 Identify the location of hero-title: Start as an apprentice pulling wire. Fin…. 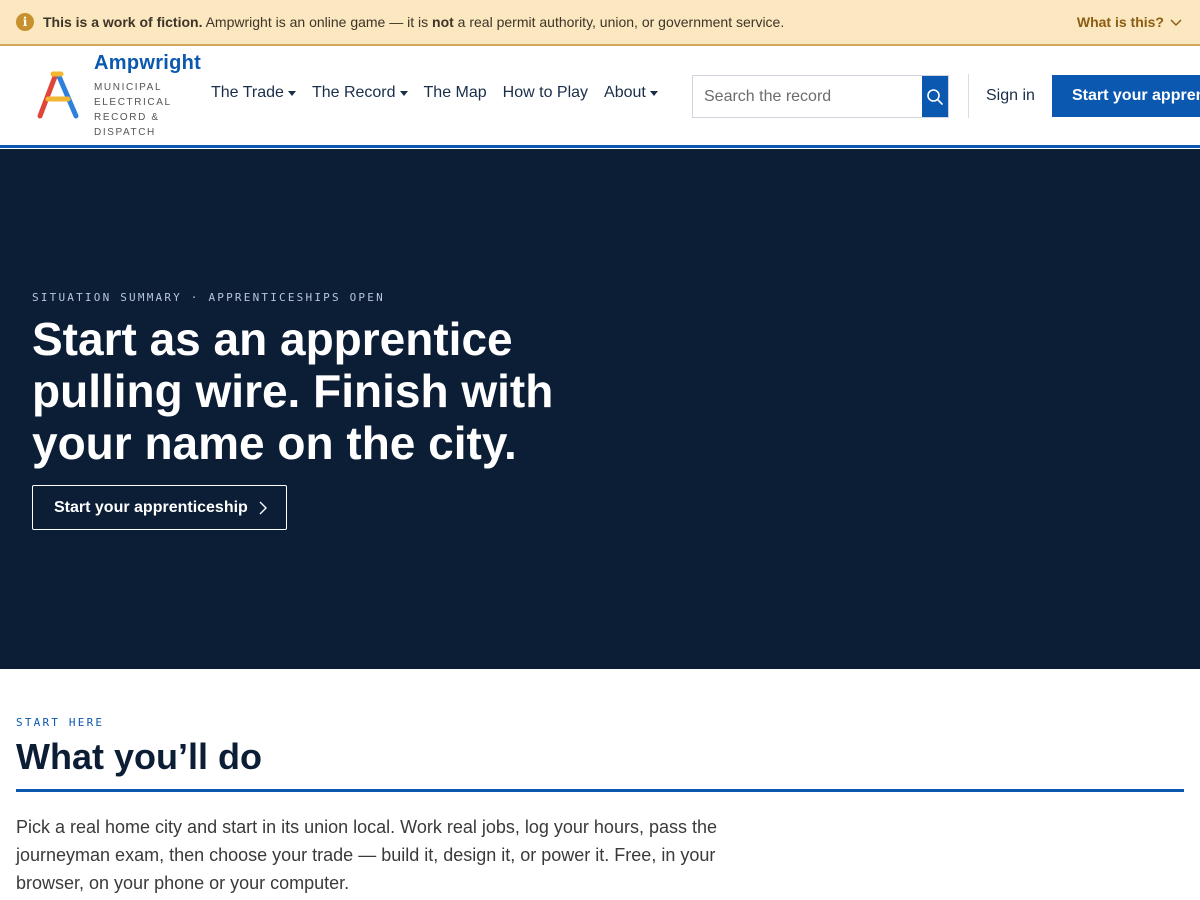
(293, 391).